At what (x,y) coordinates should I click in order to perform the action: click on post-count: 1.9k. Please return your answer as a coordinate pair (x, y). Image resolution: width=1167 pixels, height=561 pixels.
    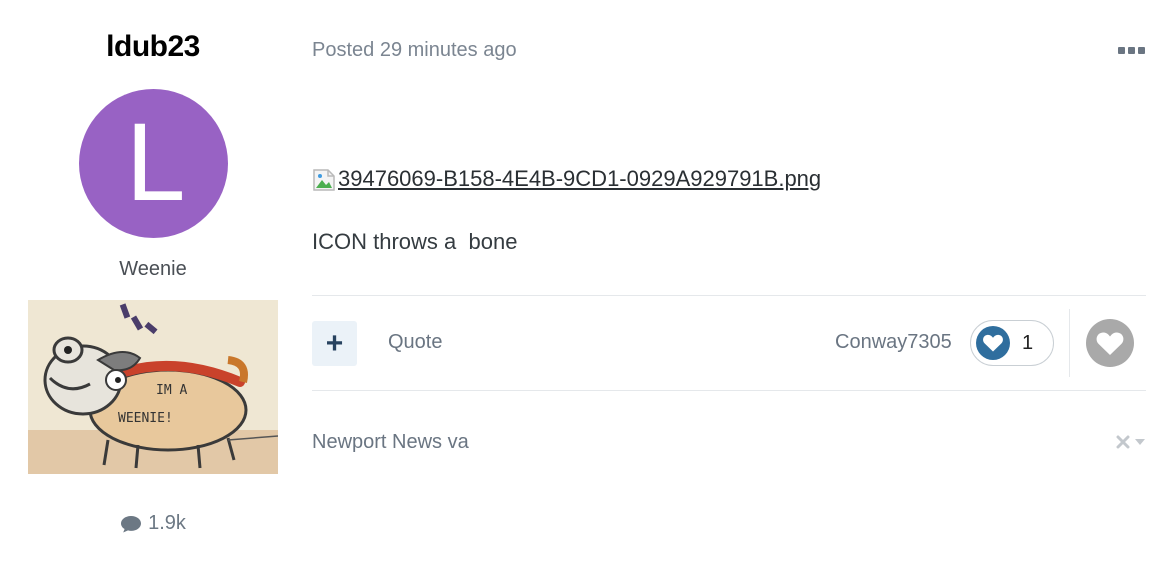
    Looking at the image, I should click on (153, 523).